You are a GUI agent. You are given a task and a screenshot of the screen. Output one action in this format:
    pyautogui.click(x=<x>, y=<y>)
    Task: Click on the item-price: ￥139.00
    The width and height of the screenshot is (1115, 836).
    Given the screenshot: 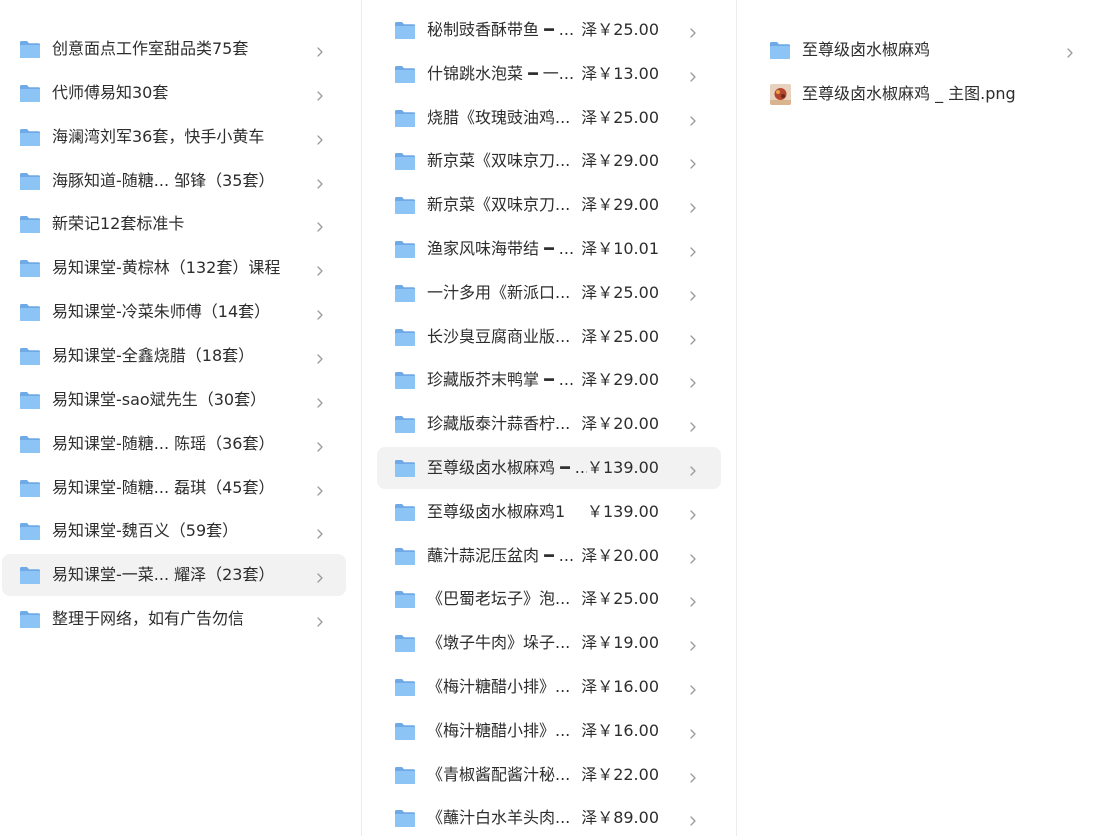 What is the action you would take?
    pyautogui.click(x=623, y=467)
    